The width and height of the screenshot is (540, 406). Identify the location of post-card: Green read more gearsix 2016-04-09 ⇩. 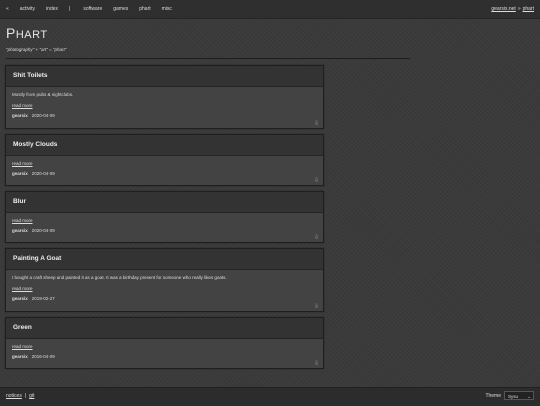
(164, 343).